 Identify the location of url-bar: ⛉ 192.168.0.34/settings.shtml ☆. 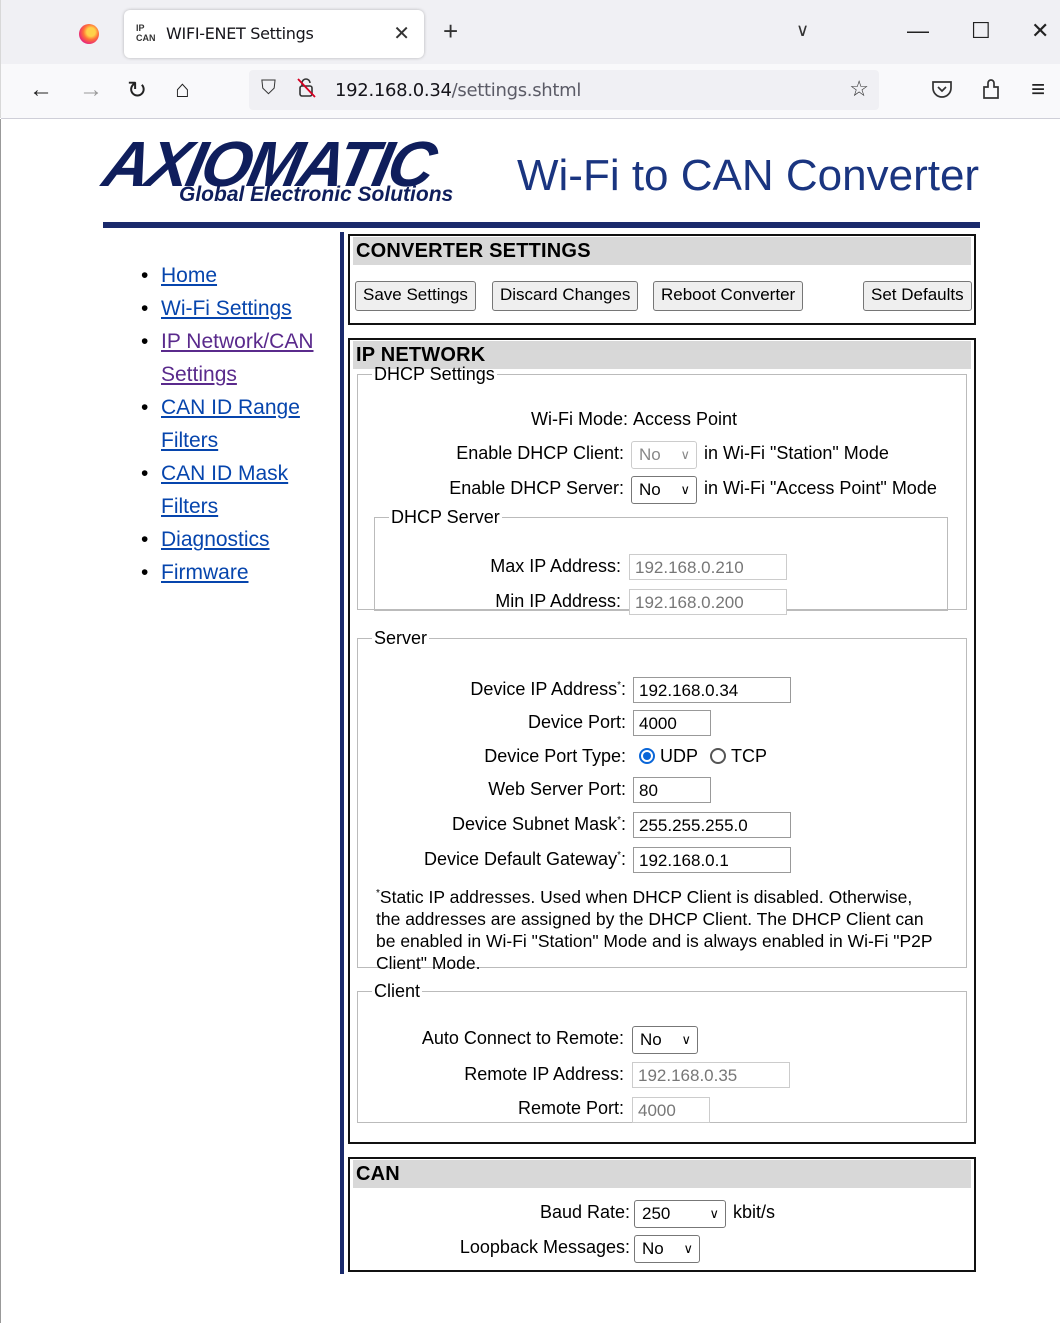
(564, 90).